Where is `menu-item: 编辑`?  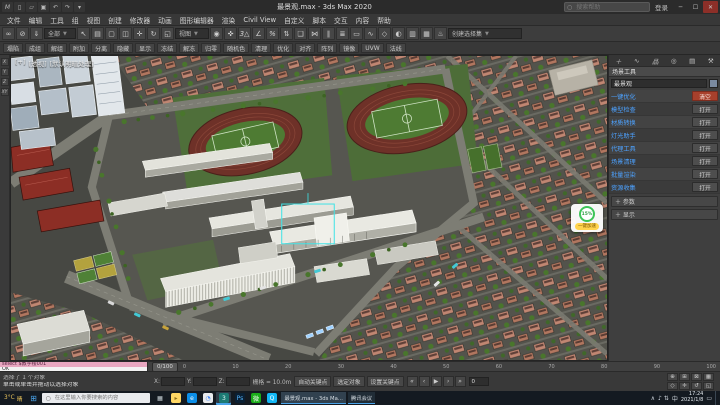 menu-item: 编辑 is located at coordinates (36, 20).